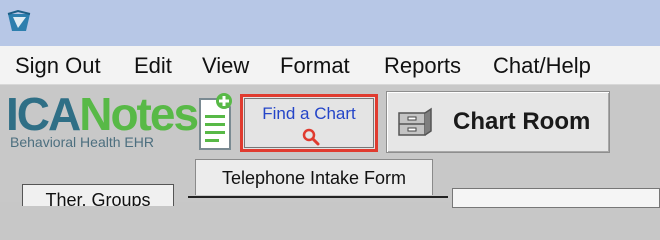 The width and height of the screenshot is (660, 240). I want to click on app-icon, so click(19, 20).